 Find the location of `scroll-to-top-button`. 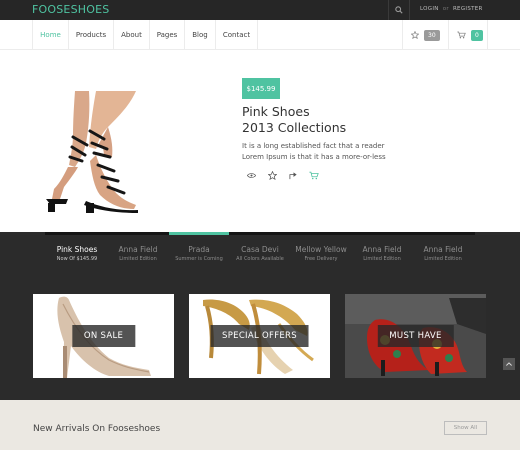

scroll-to-top-button is located at coordinates (509, 364).